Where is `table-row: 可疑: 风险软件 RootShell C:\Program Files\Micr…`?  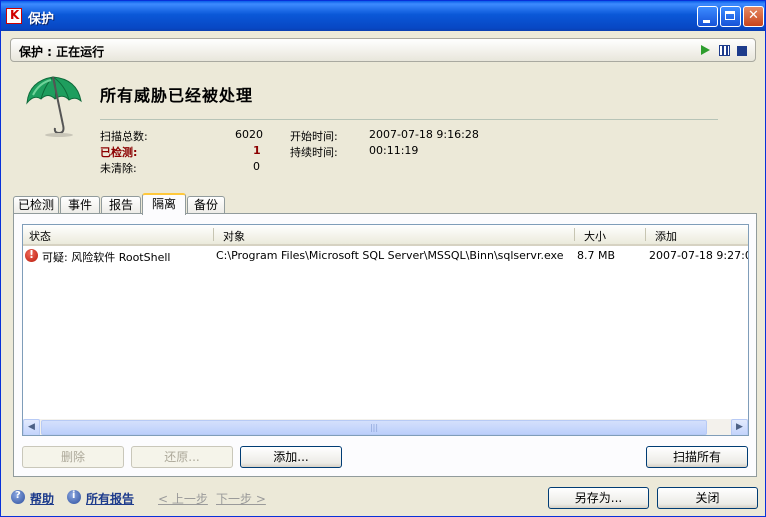
table-row: 可疑: 风险软件 RootShell C:\Program Files\Micr… is located at coordinates (385, 256).